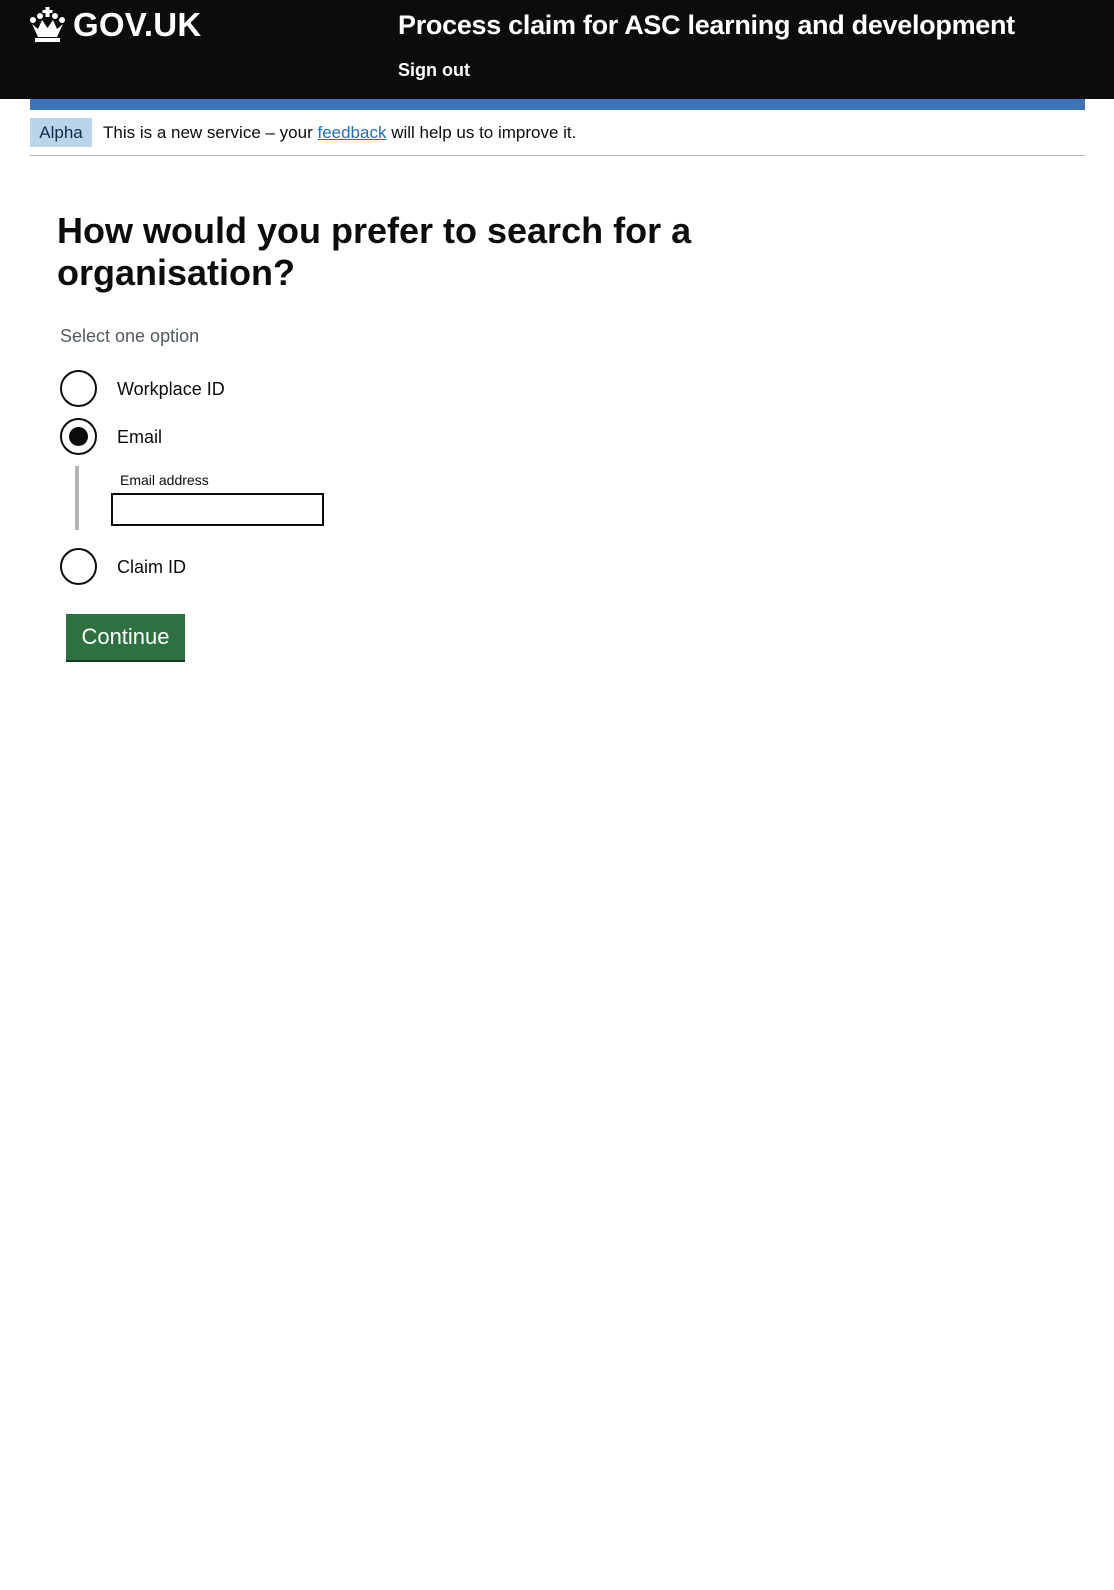  What do you see at coordinates (125, 637) in the screenshot?
I see `continue-button: Continue` at bounding box center [125, 637].